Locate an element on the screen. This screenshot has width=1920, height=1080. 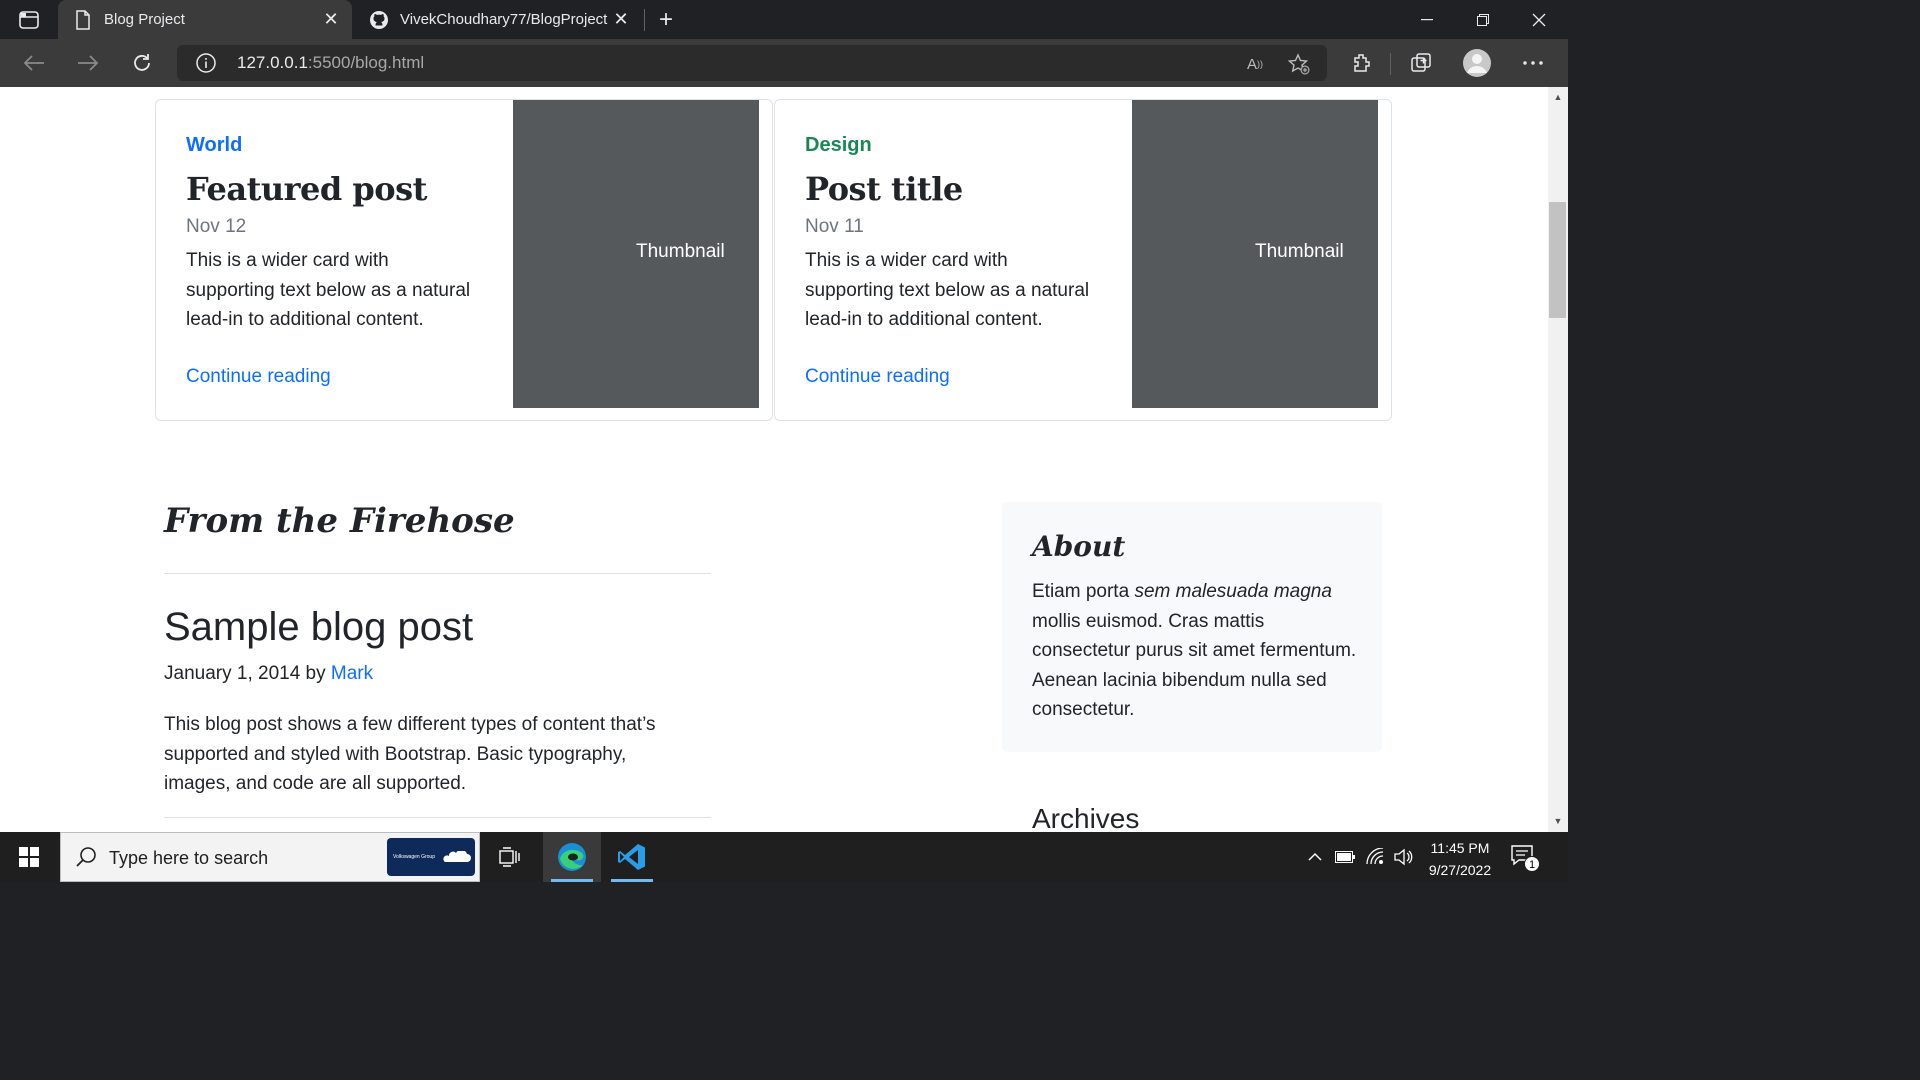
url-text: 127.0.0.1:5500/blog.html is located at coordinates (330, 63).